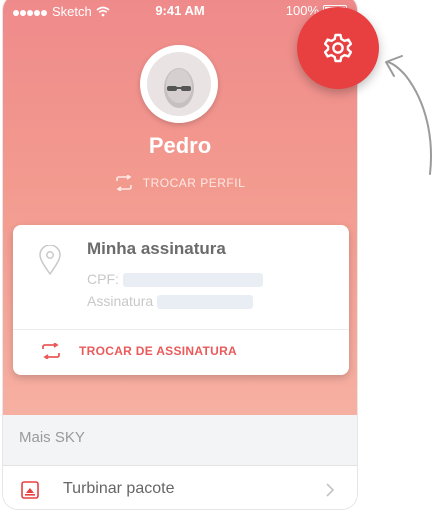 The image size is (436, 510). Describe the element at coordinates (120, 301) in the screenshot. I see `subscription-label: Assinatura` at that location.